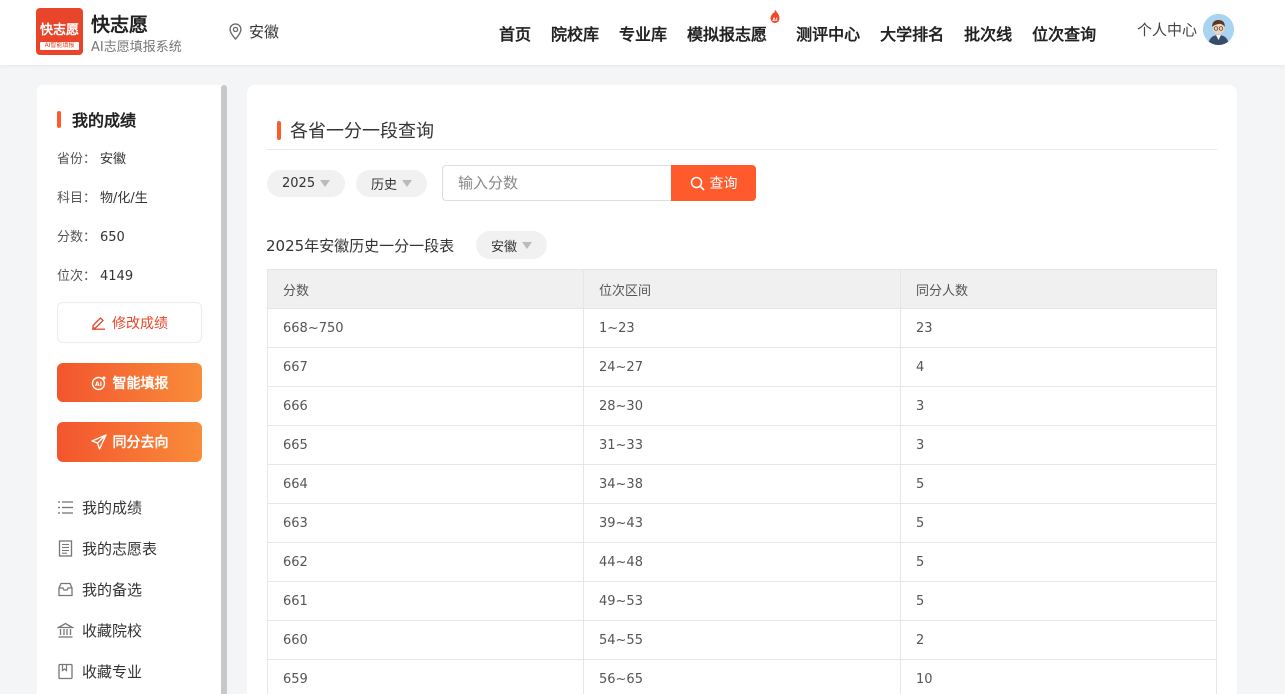  Describe the element at coordinates (65, 589) in the screenshot. I see `inbox-icon` at that location.